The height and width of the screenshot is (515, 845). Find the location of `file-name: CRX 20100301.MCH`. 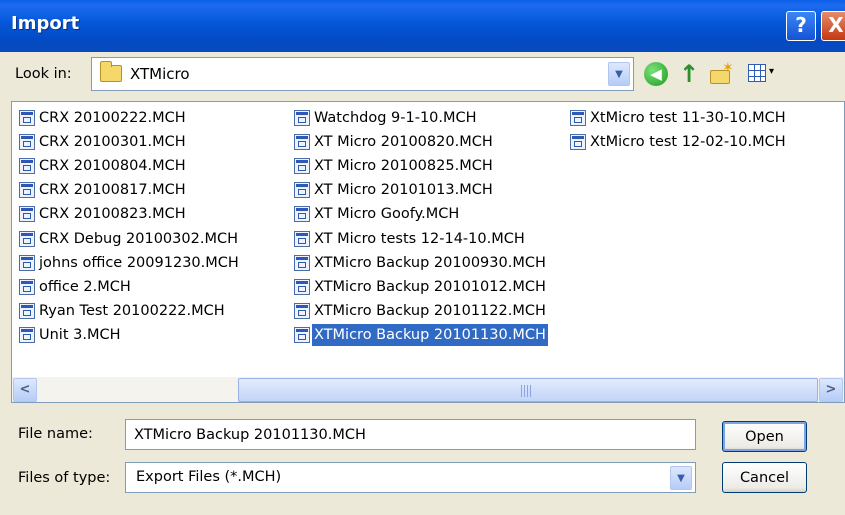

file-name: CRX 20100301.MCH is located at coordinates (112, 142).